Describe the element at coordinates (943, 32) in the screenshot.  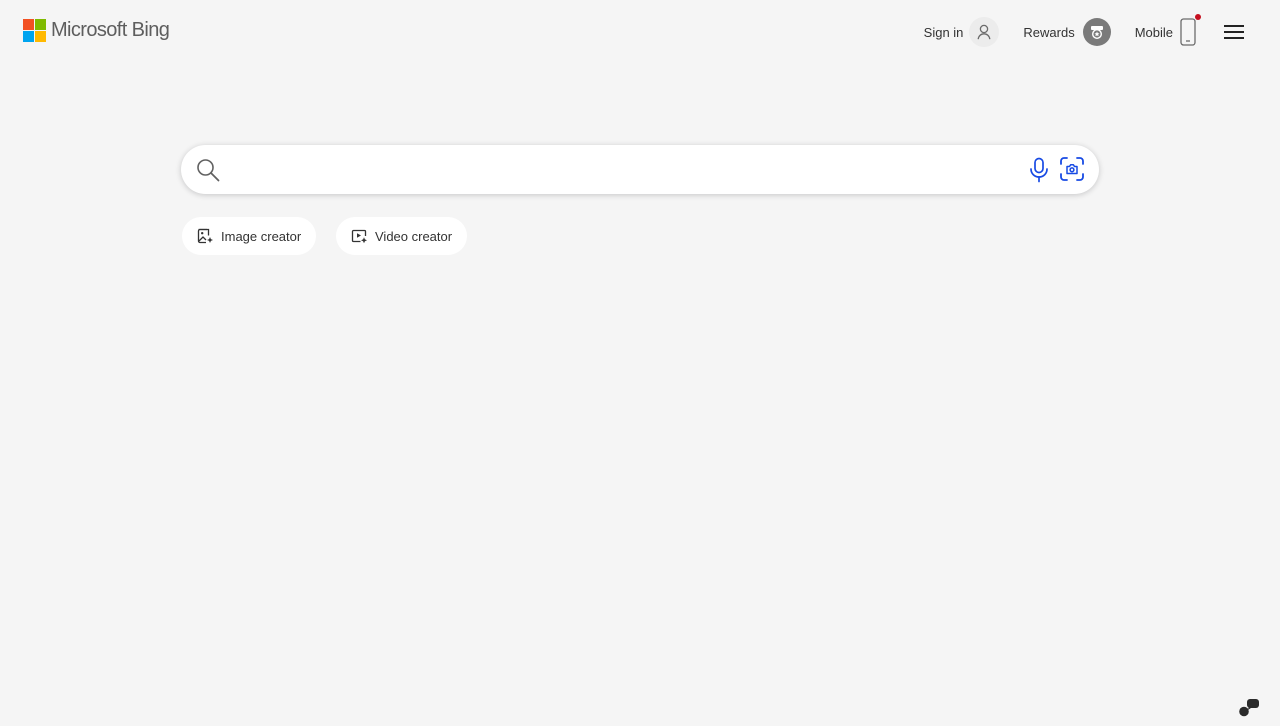
I see `sign-in-label: Sign in` at that location.